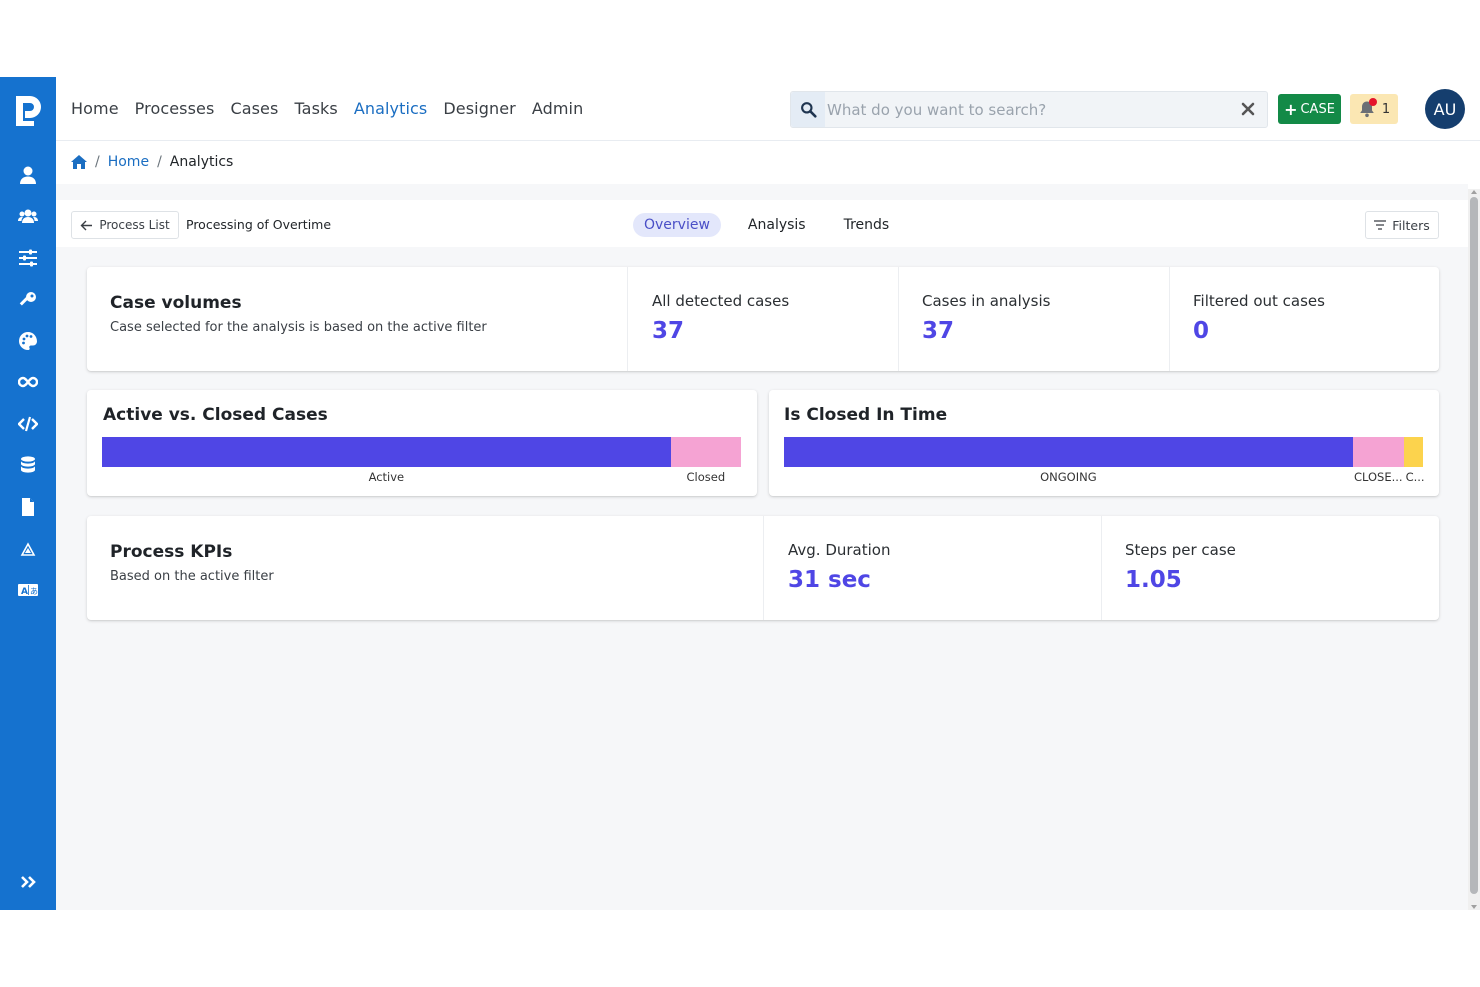 The image size is (1480, 987). Describe the element at coordinates (28, 550) in the screenshot. I see `triangle-icon` at that location.